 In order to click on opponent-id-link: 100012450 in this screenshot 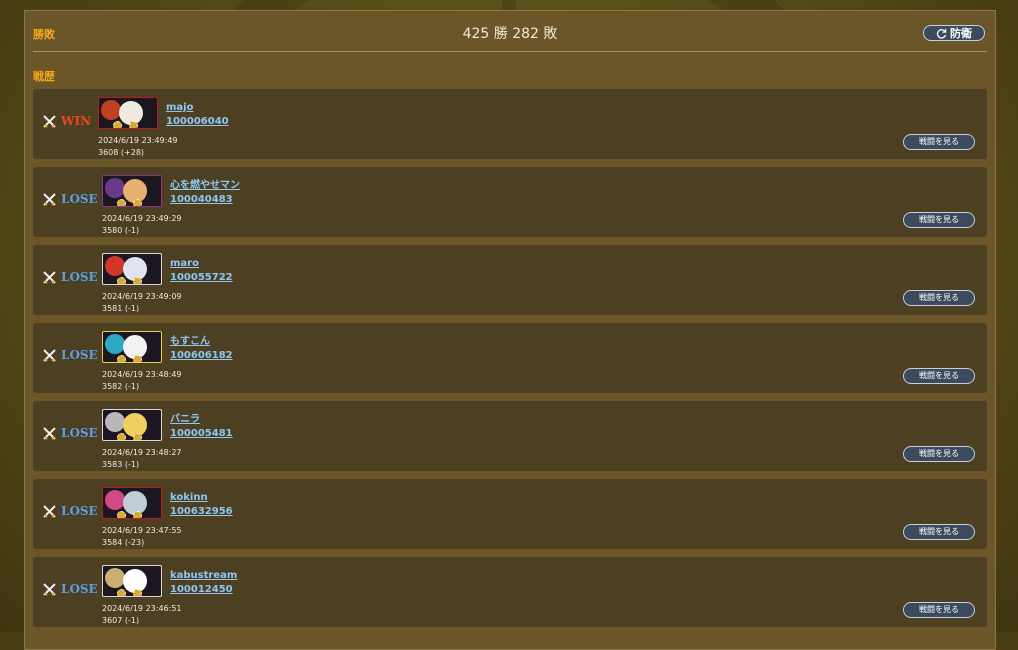, I will do `click(203, 590)`.